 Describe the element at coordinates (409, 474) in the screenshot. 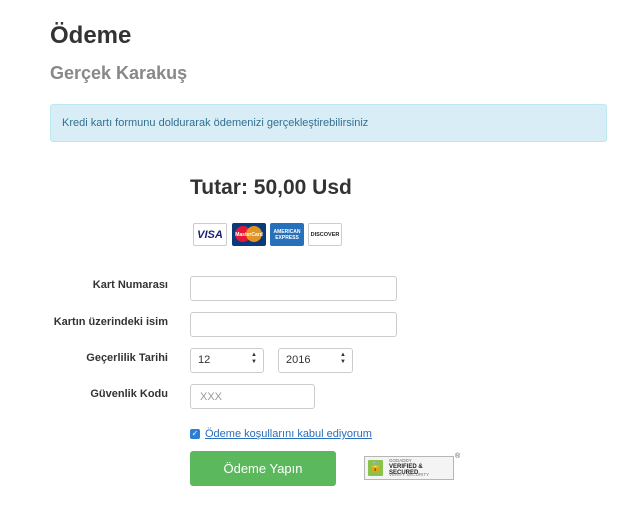

I see `seal-subtitle: VERIFY SECURITY` at that location.